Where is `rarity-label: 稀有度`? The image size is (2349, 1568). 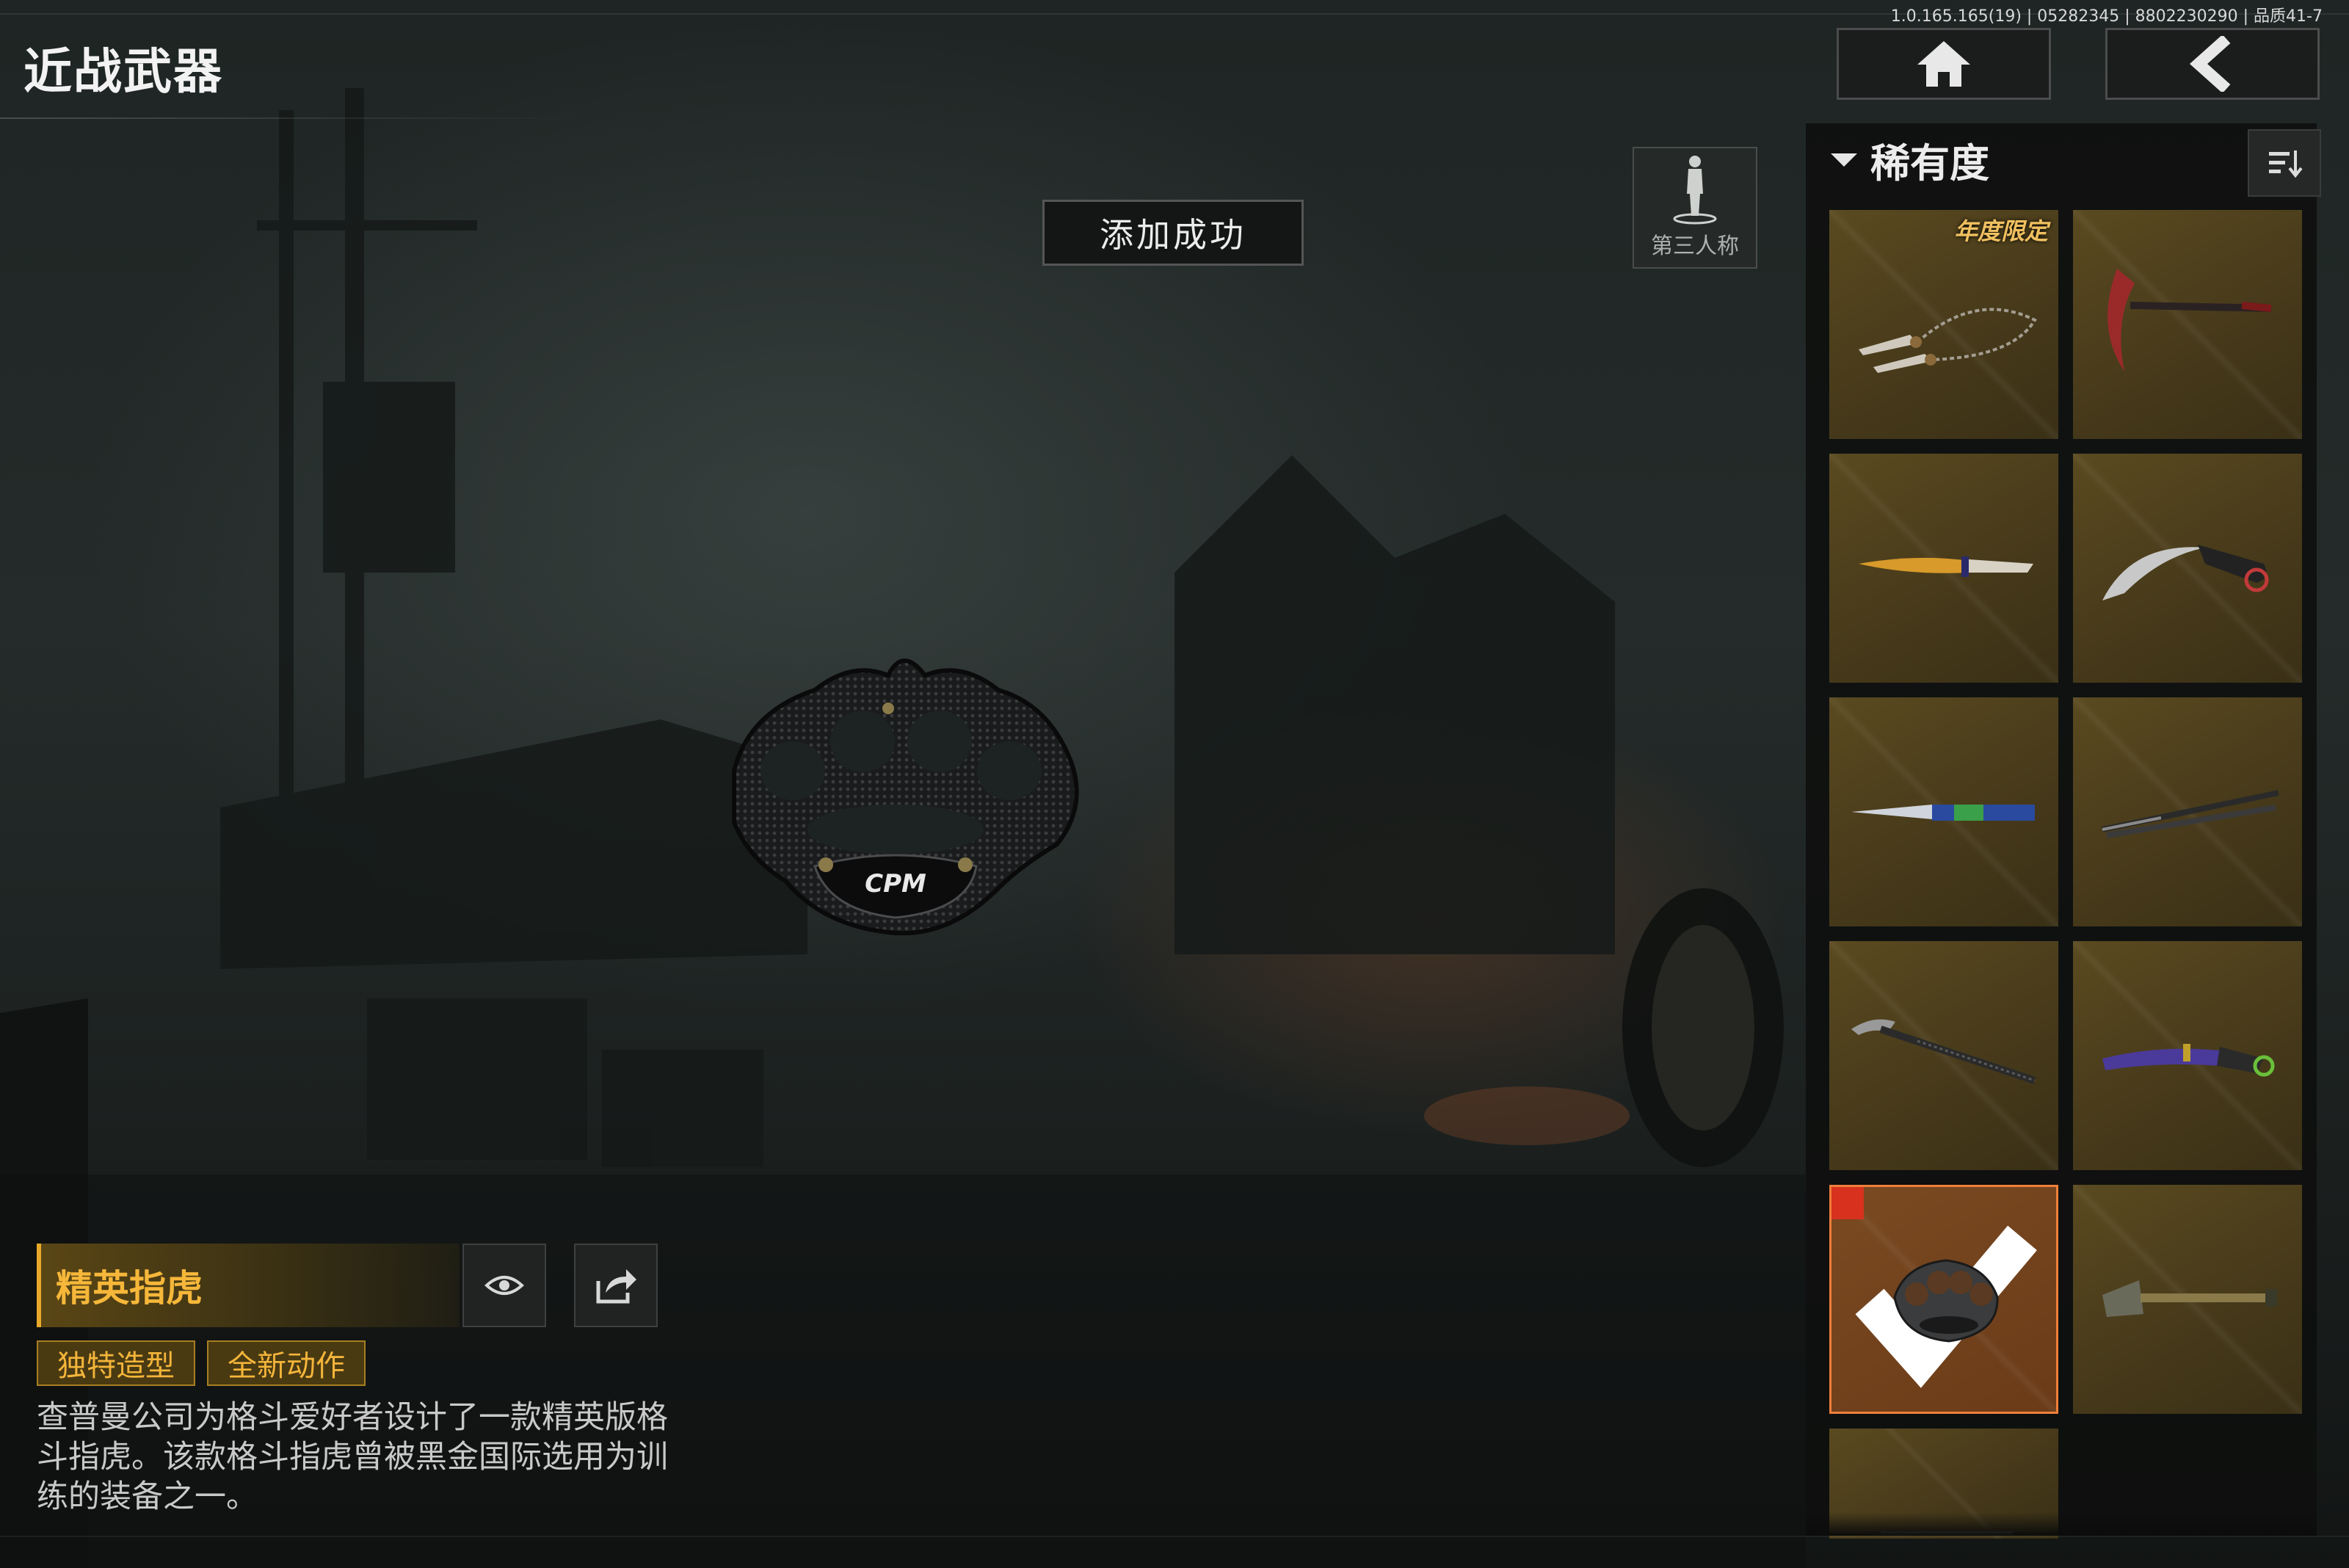
rarity-label: 稀有度 is located at coordinates (1929, 163).